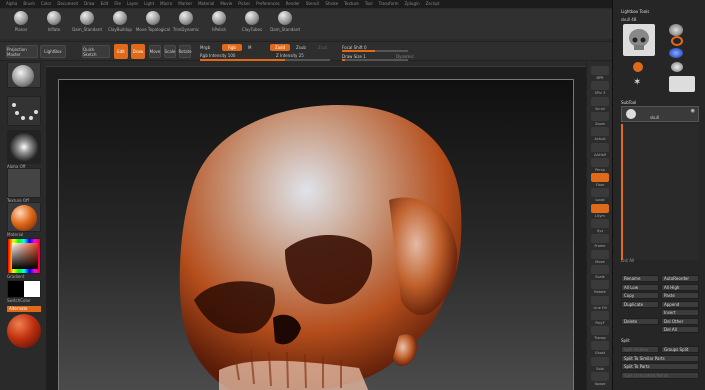  What do you see at coordinates (54, 24) in the screenshot?
I see `shelf-brush: Inflate` at bounding box center [54, 24].